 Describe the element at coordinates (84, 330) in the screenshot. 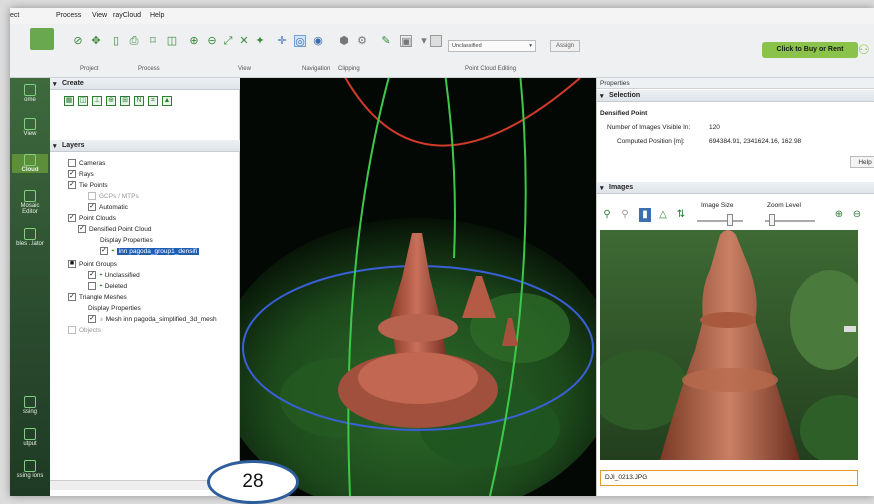

I see `layer-objects: Objects` at that location.